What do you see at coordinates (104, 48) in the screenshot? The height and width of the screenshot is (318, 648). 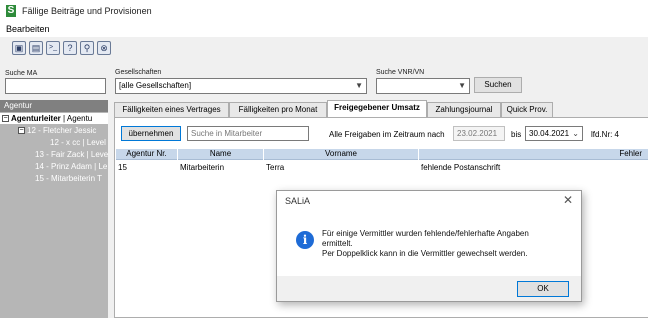 I see `cancel-icon: ⊗` at bounding box center [104, 48].